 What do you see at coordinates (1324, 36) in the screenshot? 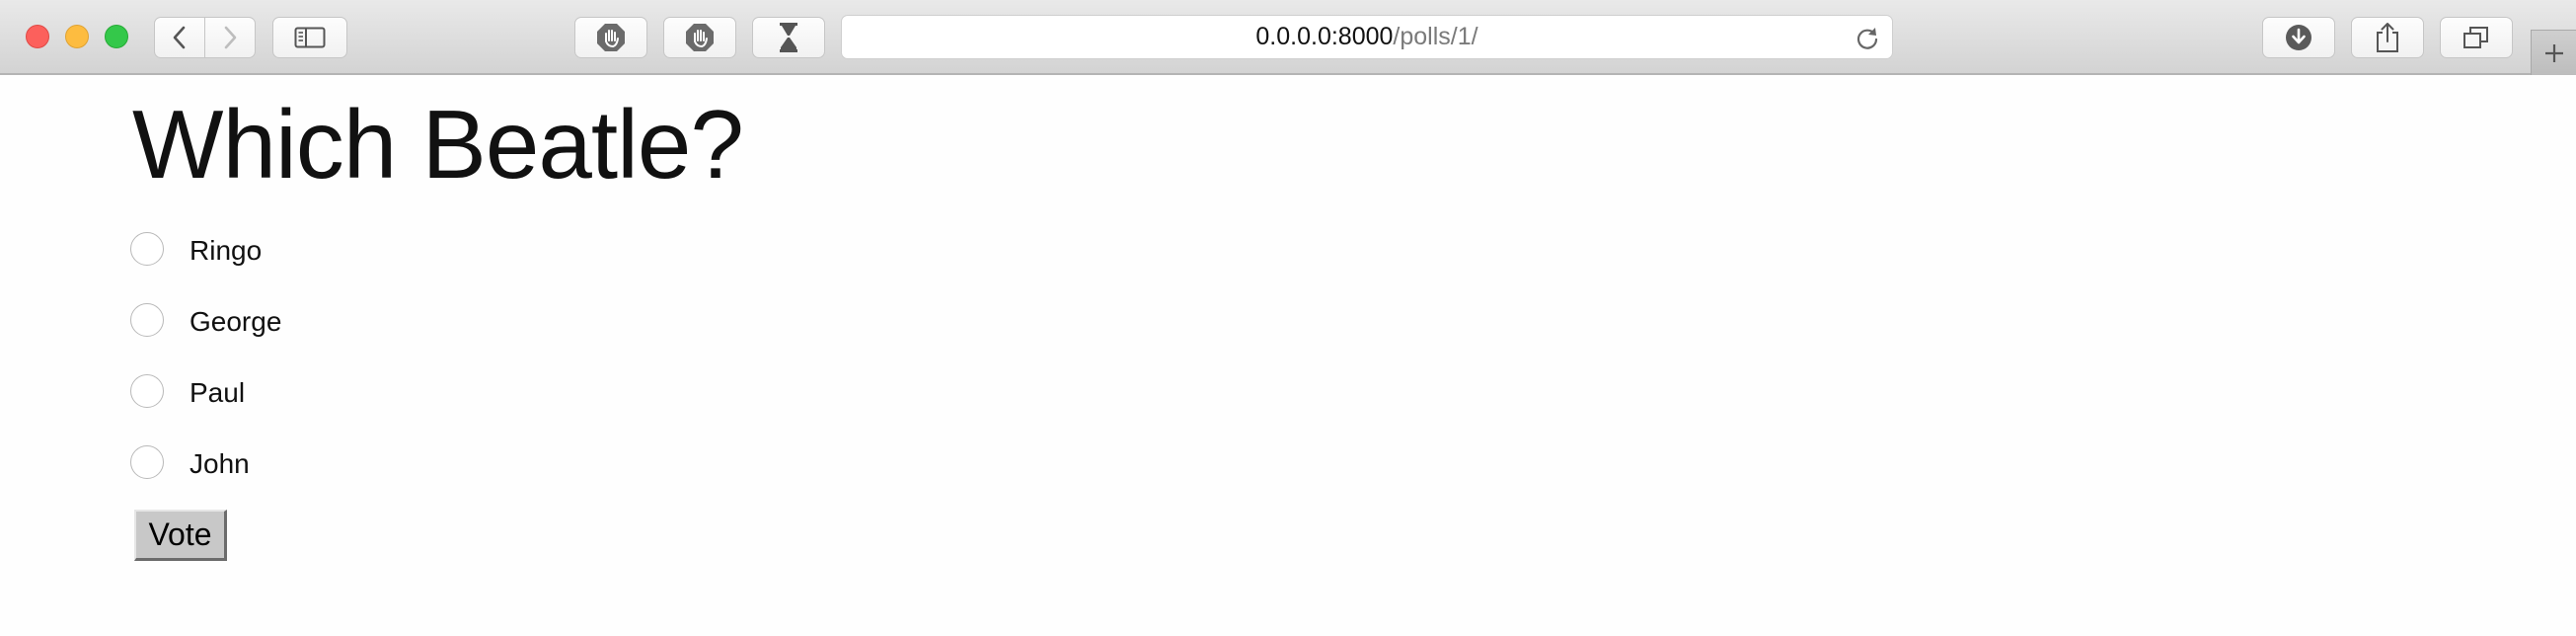
I see `url-host: 0.0.0.0:8000` at bounding box center [1324, 36].